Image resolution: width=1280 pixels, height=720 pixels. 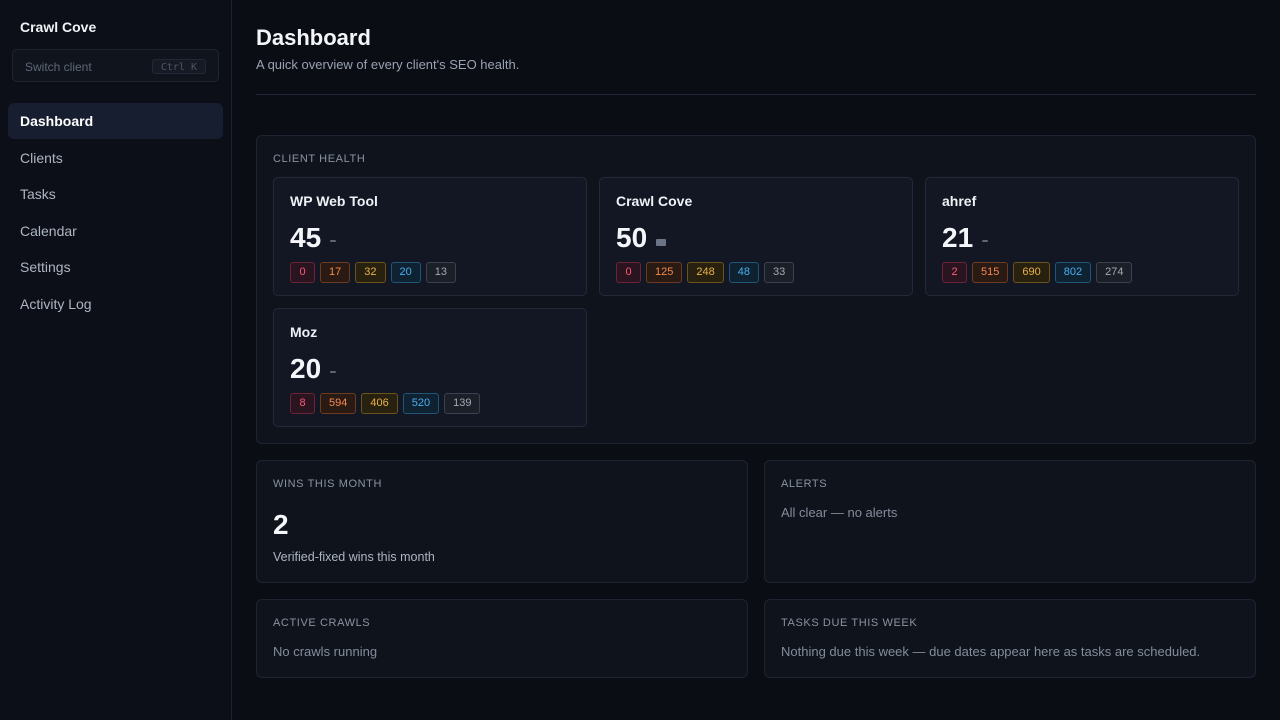 I want to click on alerts-label: ALERTS, so click(x=804, y=484).